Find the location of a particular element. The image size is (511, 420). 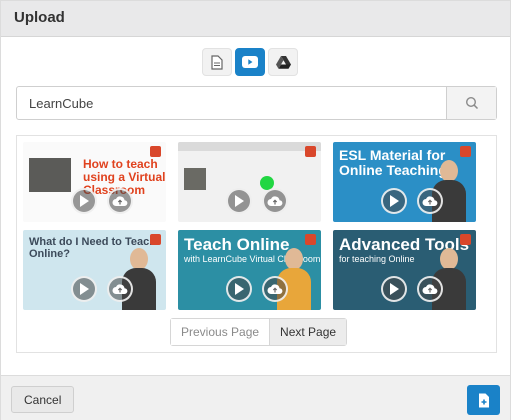

dialog-footer: Cancel is located at coordinates (255, 397).